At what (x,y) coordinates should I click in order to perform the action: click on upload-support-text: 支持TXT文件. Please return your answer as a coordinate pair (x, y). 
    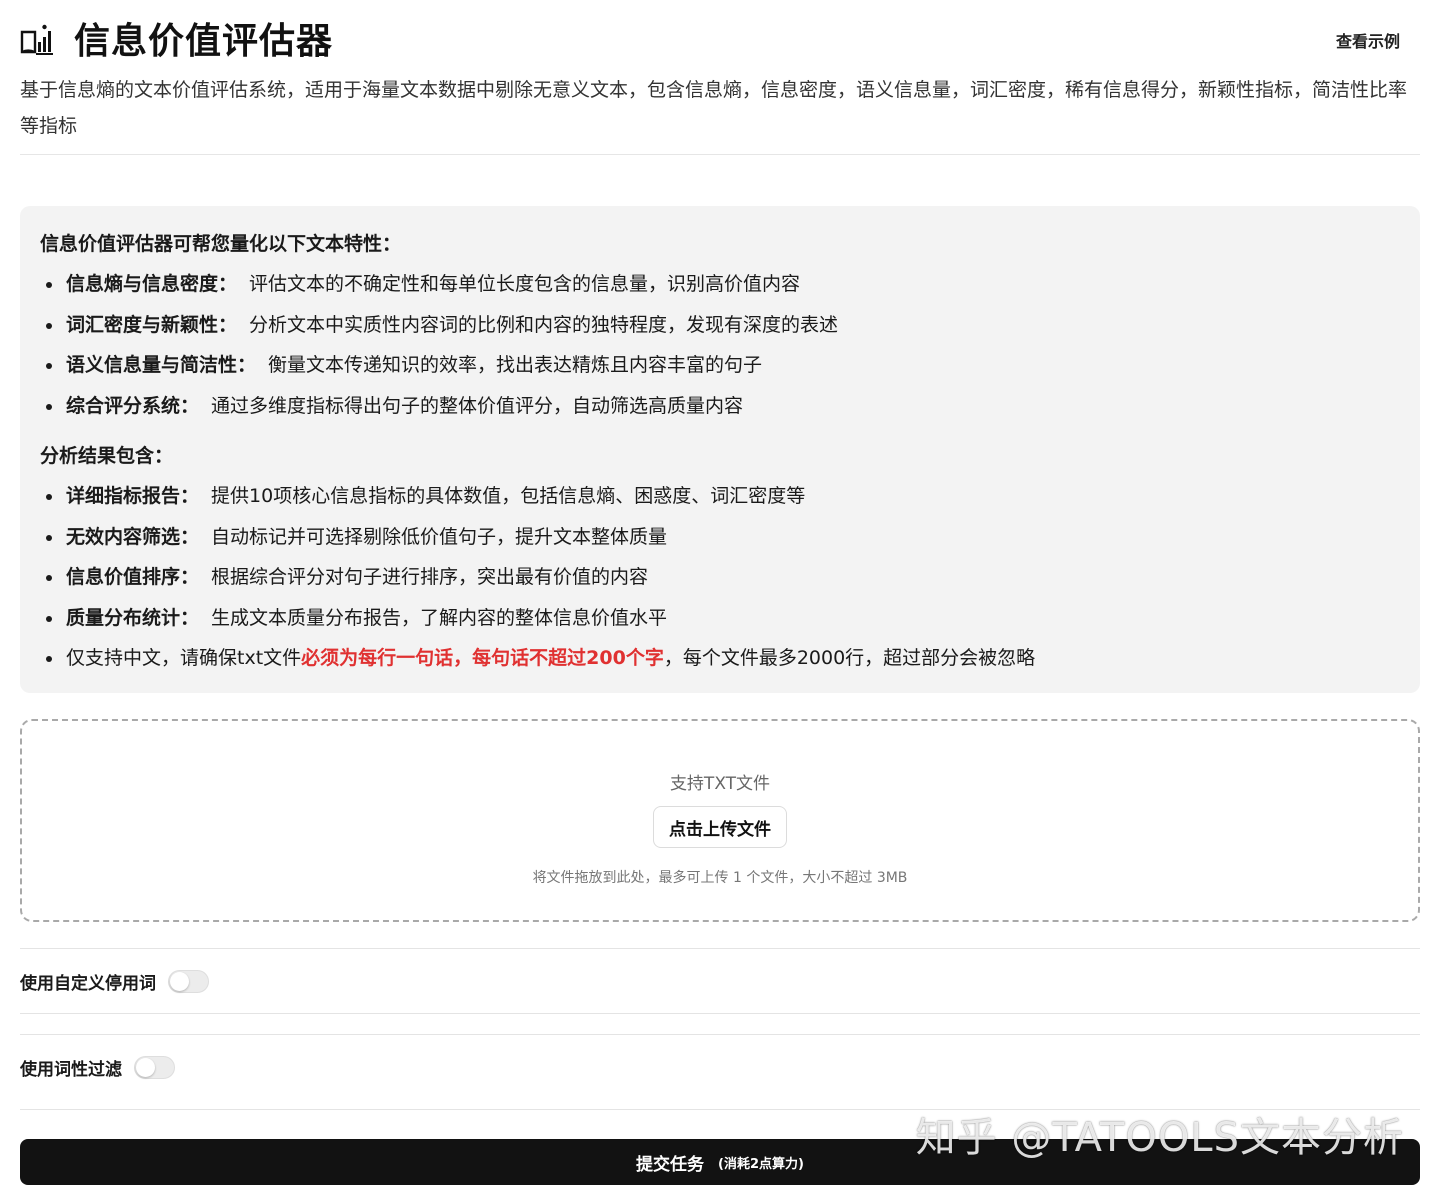
    Looking at the image, I should click on (720, 784).